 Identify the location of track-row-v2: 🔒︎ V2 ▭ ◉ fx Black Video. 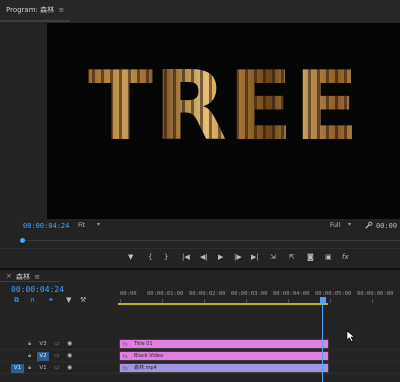
(200, 356).